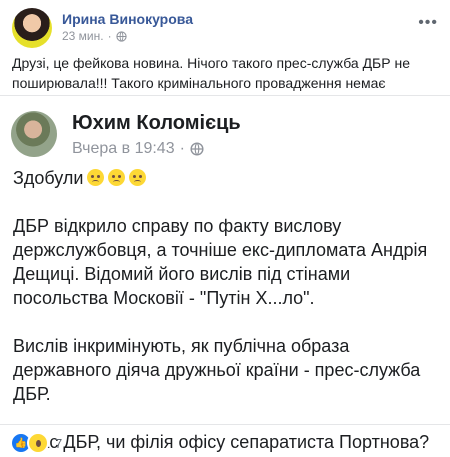 The image size is (450, 457). I want to click on post-time: 23 мин., so click(83, 36).